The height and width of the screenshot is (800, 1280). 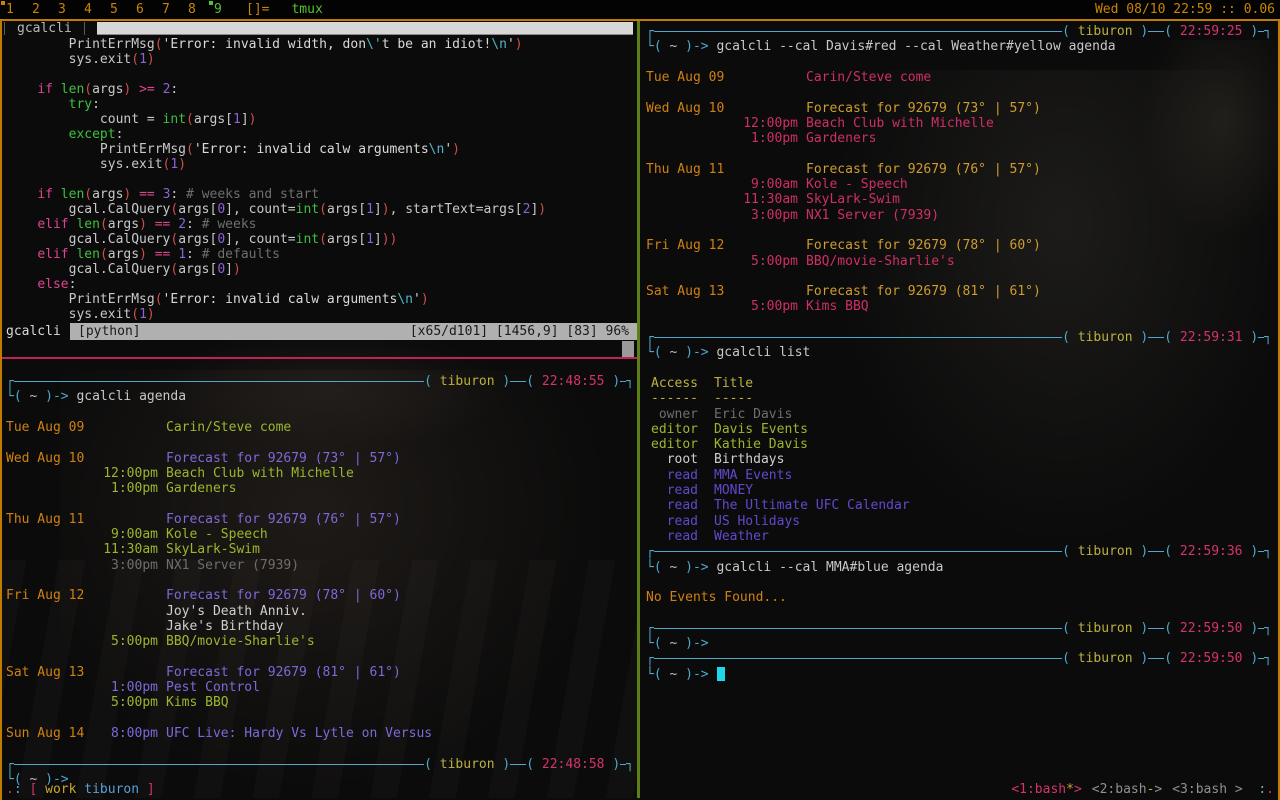 What do you see at coordinates (149, 9) in the screenshot?
I see `dwm-tag-6: 6` at bounding box center [149, 9].